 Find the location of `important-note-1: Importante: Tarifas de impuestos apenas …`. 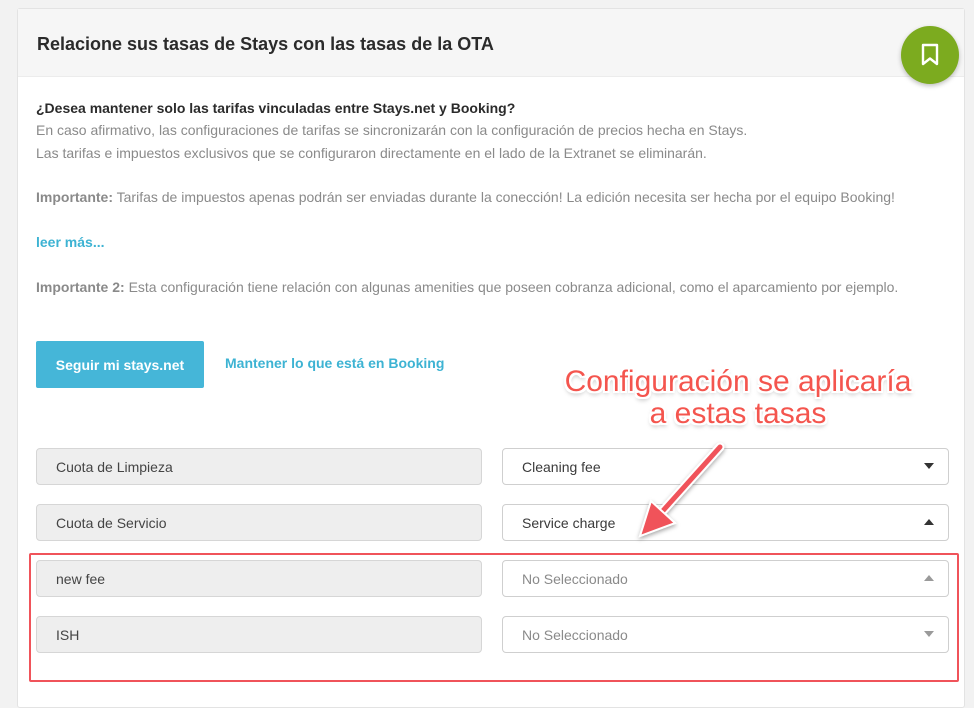

important-note-1: Importante: Tarifas de impuestos apenas … is located at coordinates (471, 197).